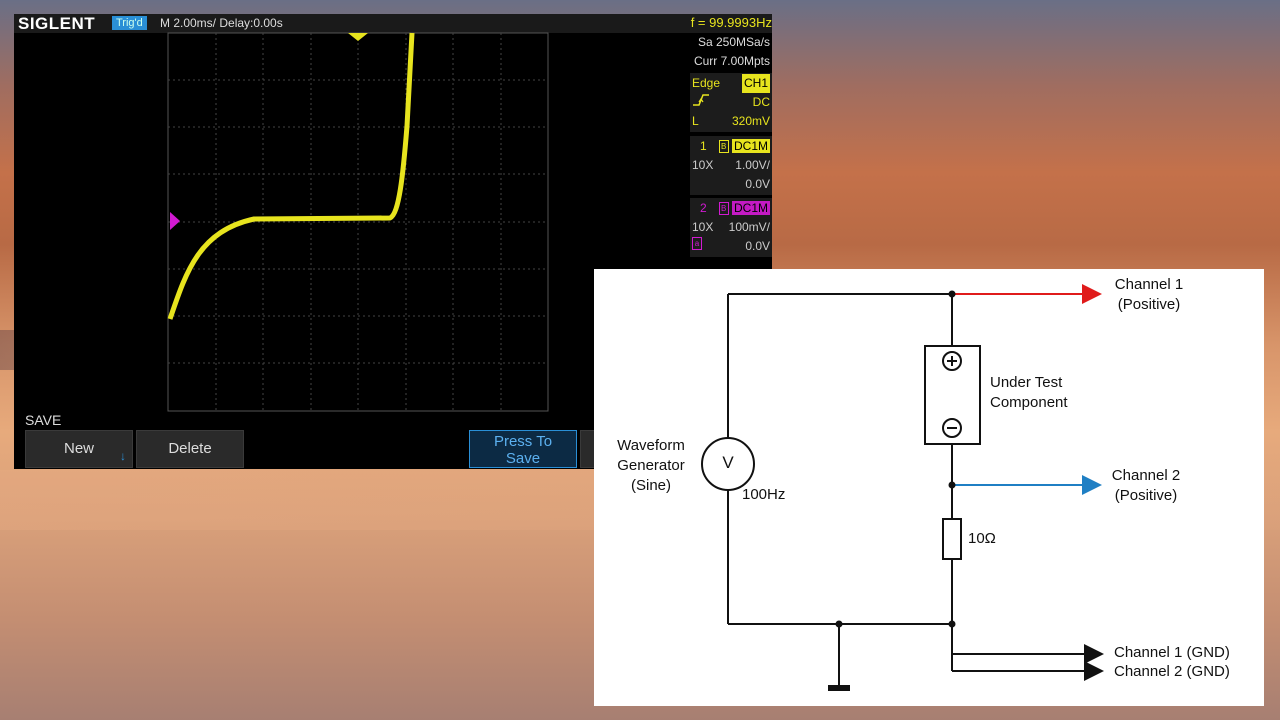  Describe the element at coordinates (523, 458) in the screenshot. I see `press-to-save-line2: Save` at that location.